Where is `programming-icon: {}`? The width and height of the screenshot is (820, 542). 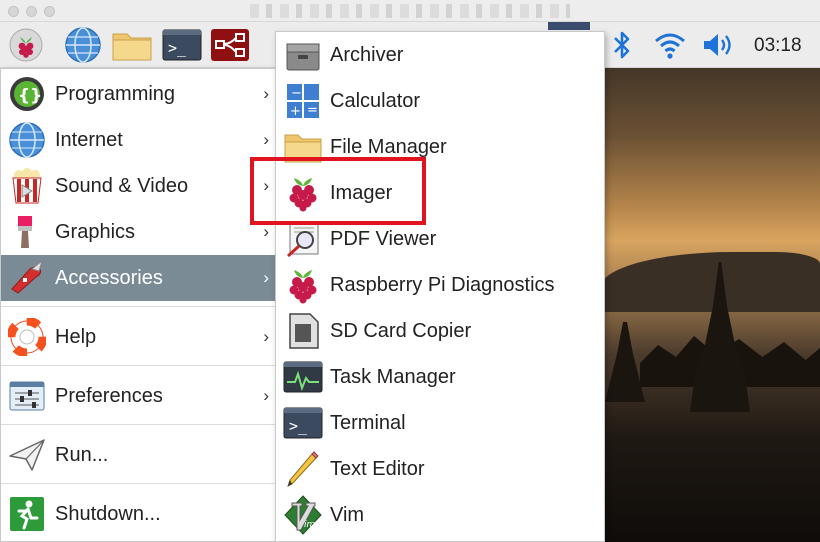 programming-icon: {} is located at coordinates (27, 94).